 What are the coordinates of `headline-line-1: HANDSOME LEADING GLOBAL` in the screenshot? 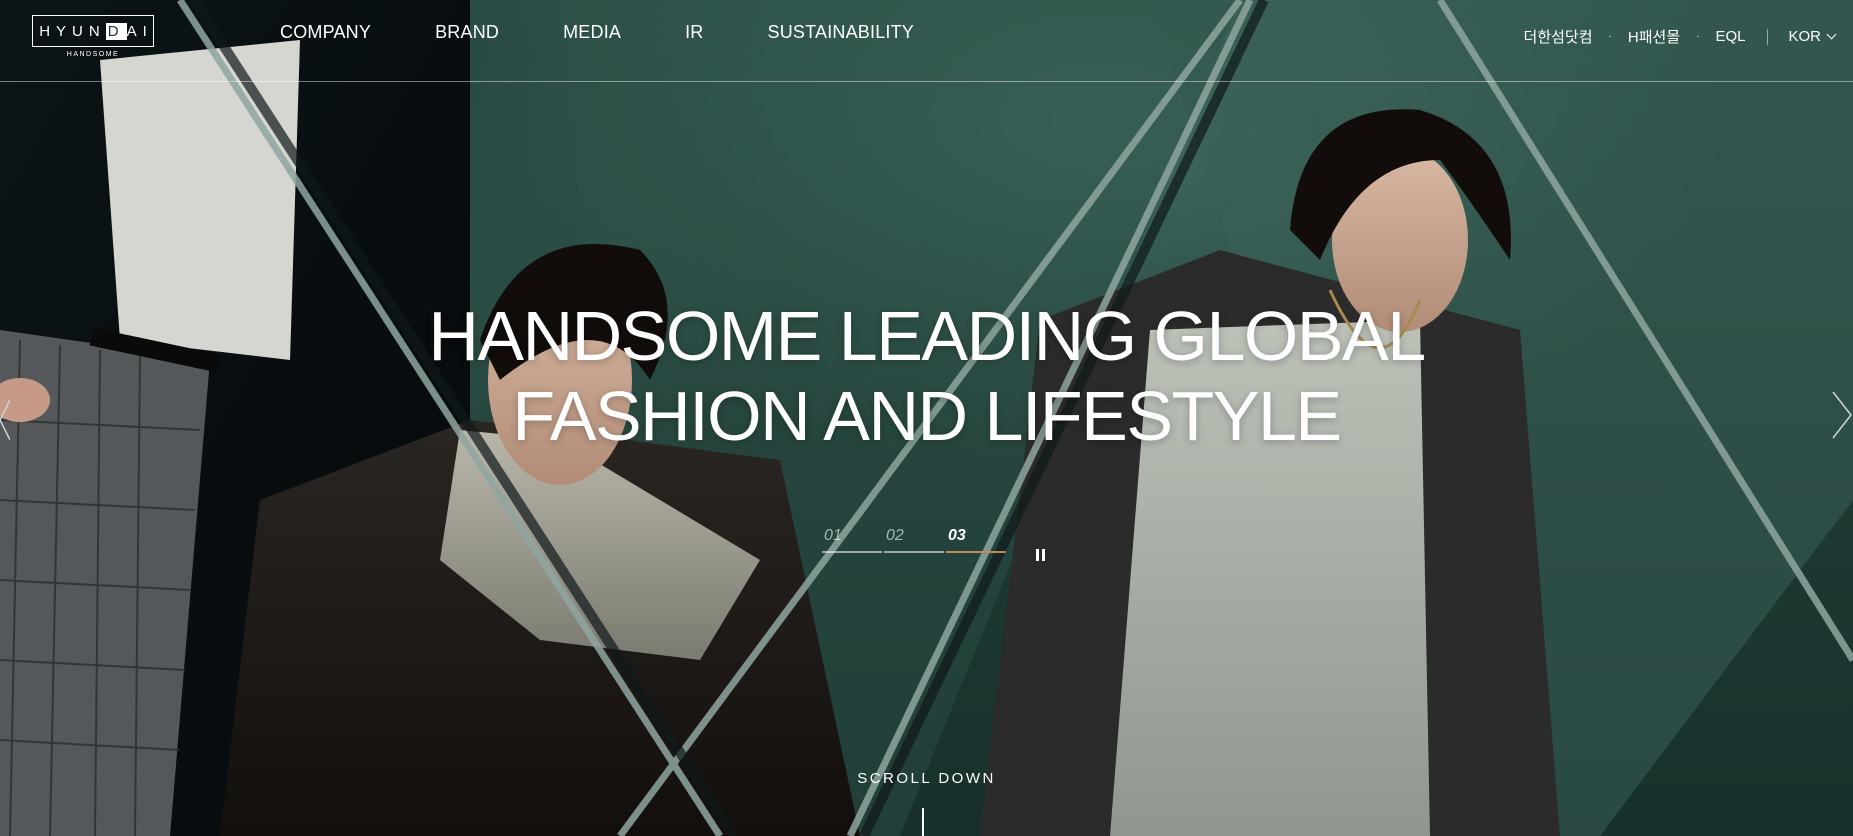 It's located at (927, 336).